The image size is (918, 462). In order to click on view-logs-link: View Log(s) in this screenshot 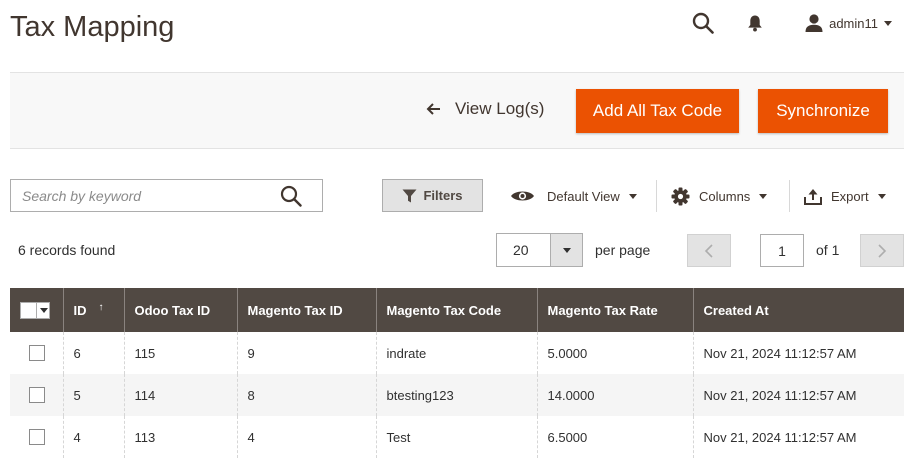, I will do `click(485, 109)`.